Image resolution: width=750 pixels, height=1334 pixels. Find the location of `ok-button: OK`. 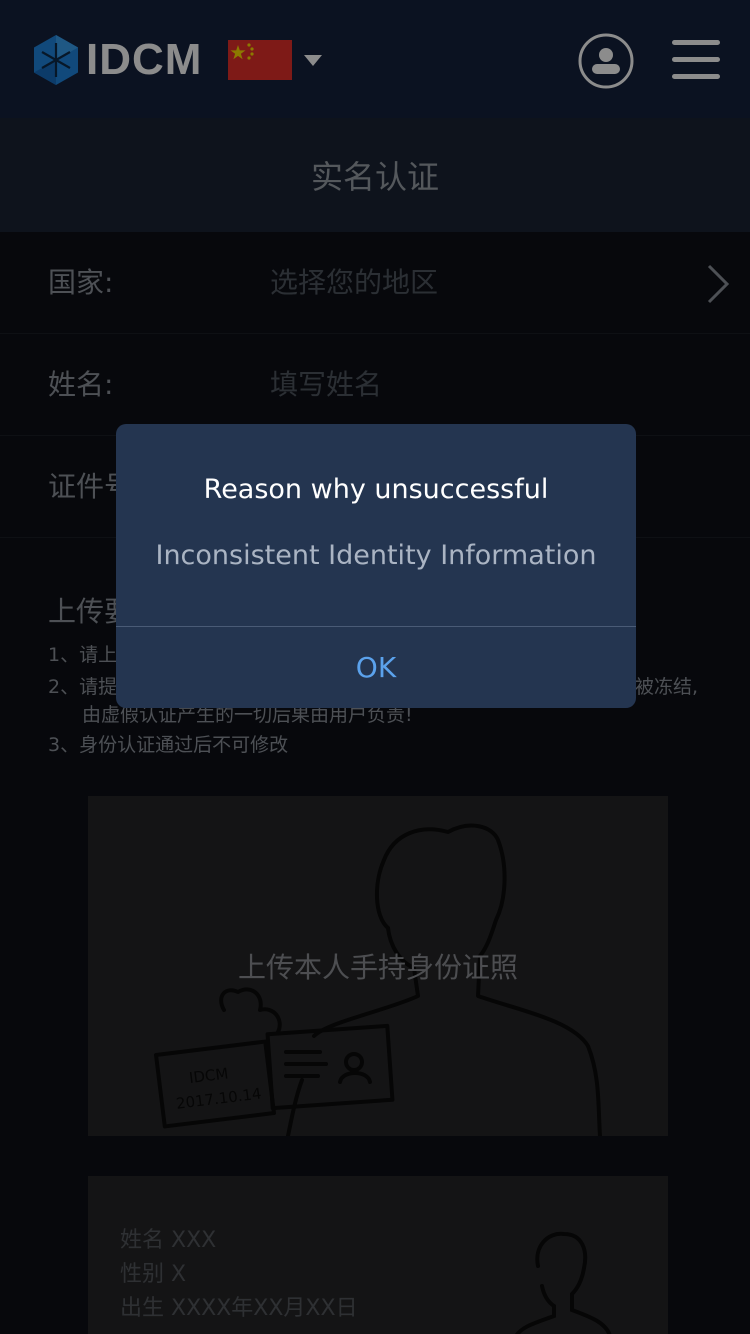

ok-button: OK is located at coordinates (376, 667).